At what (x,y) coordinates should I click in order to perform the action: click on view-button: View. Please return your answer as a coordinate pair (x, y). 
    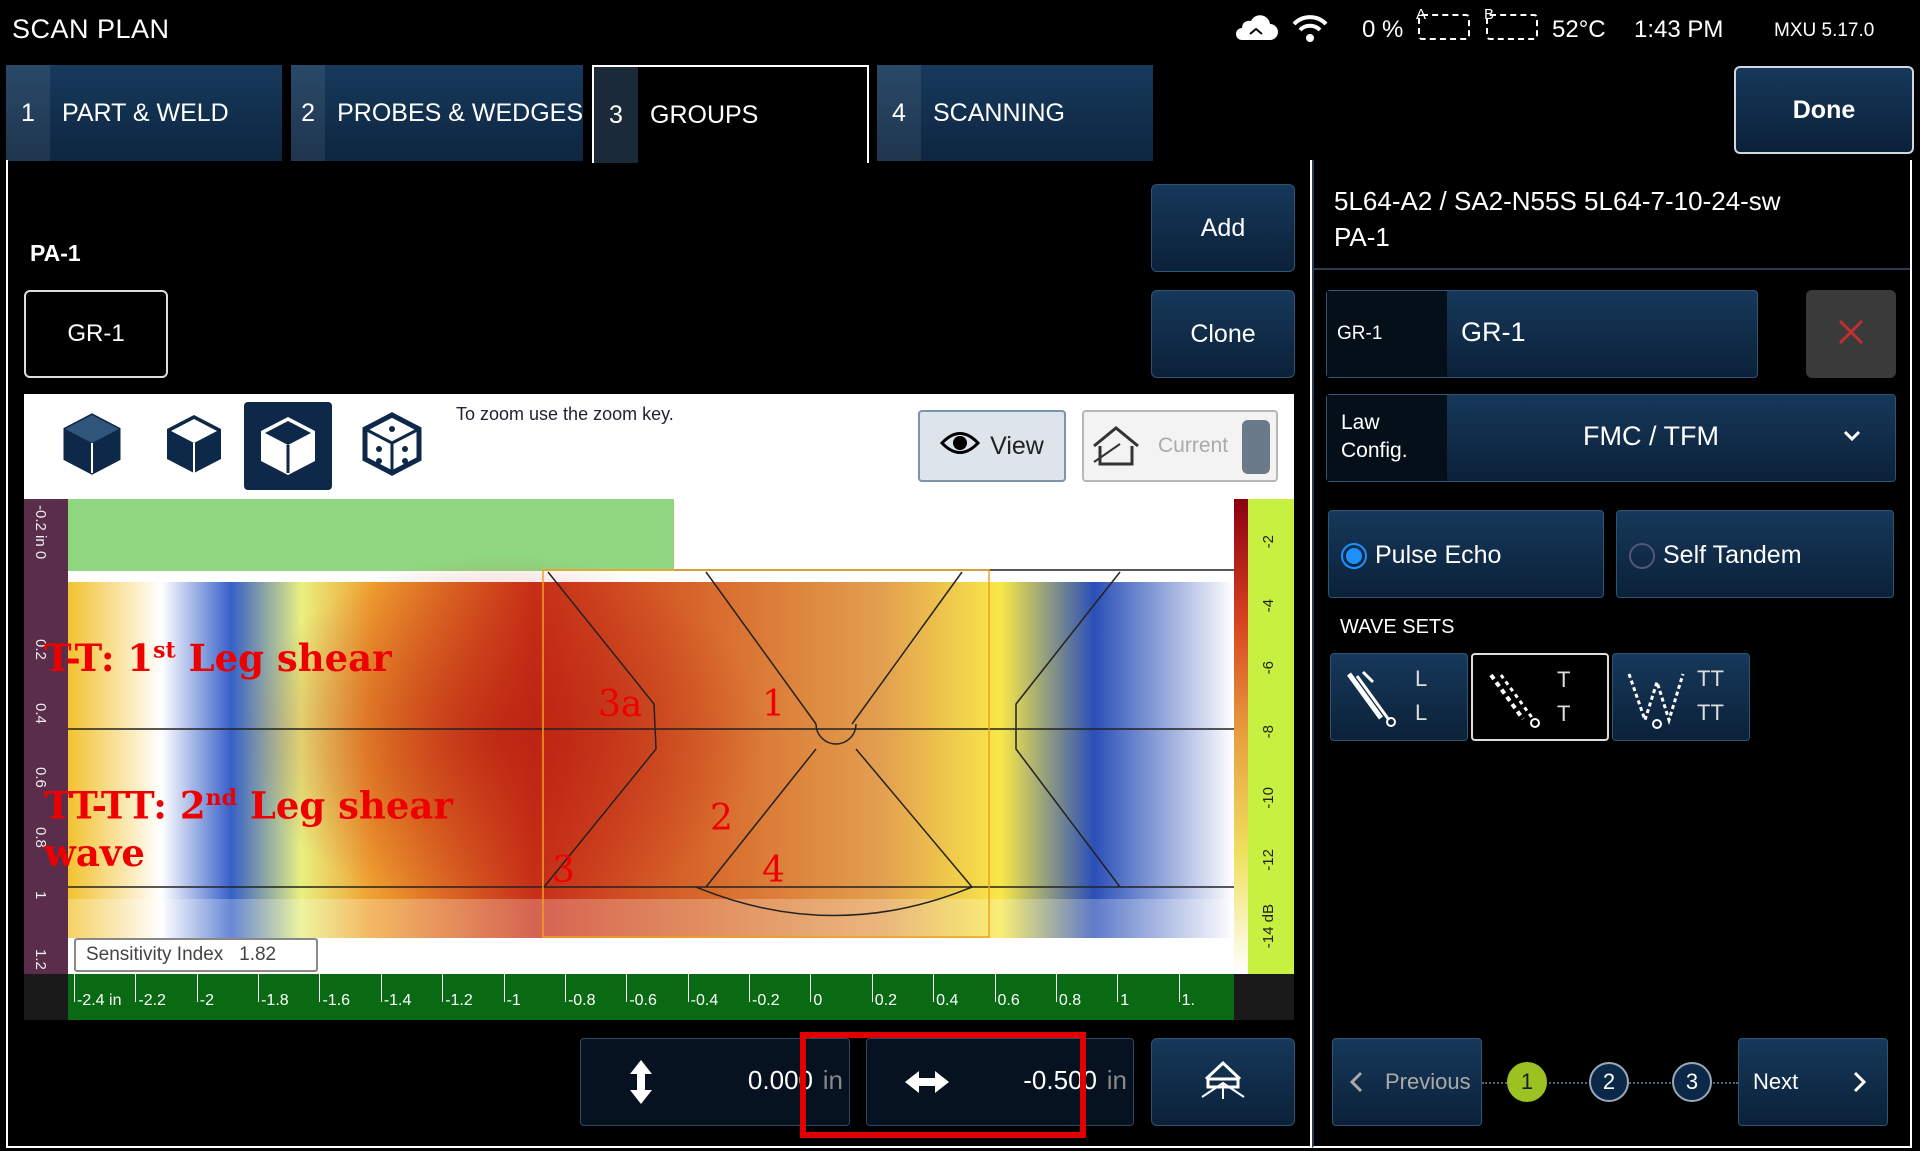
    Looking at the image, I should click on (992, 446).